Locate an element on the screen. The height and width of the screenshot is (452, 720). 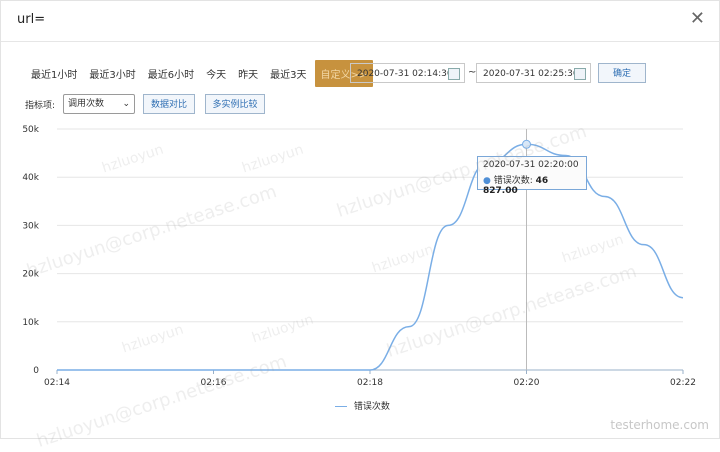
x-tick-label: 02:18 is located at coordinates (370, 383).